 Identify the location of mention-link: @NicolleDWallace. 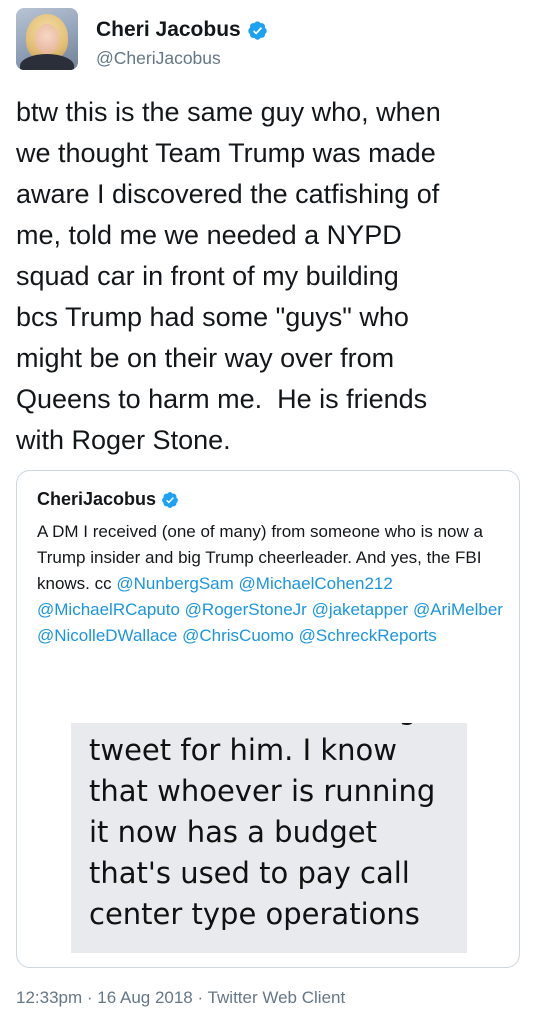
(107, 635).